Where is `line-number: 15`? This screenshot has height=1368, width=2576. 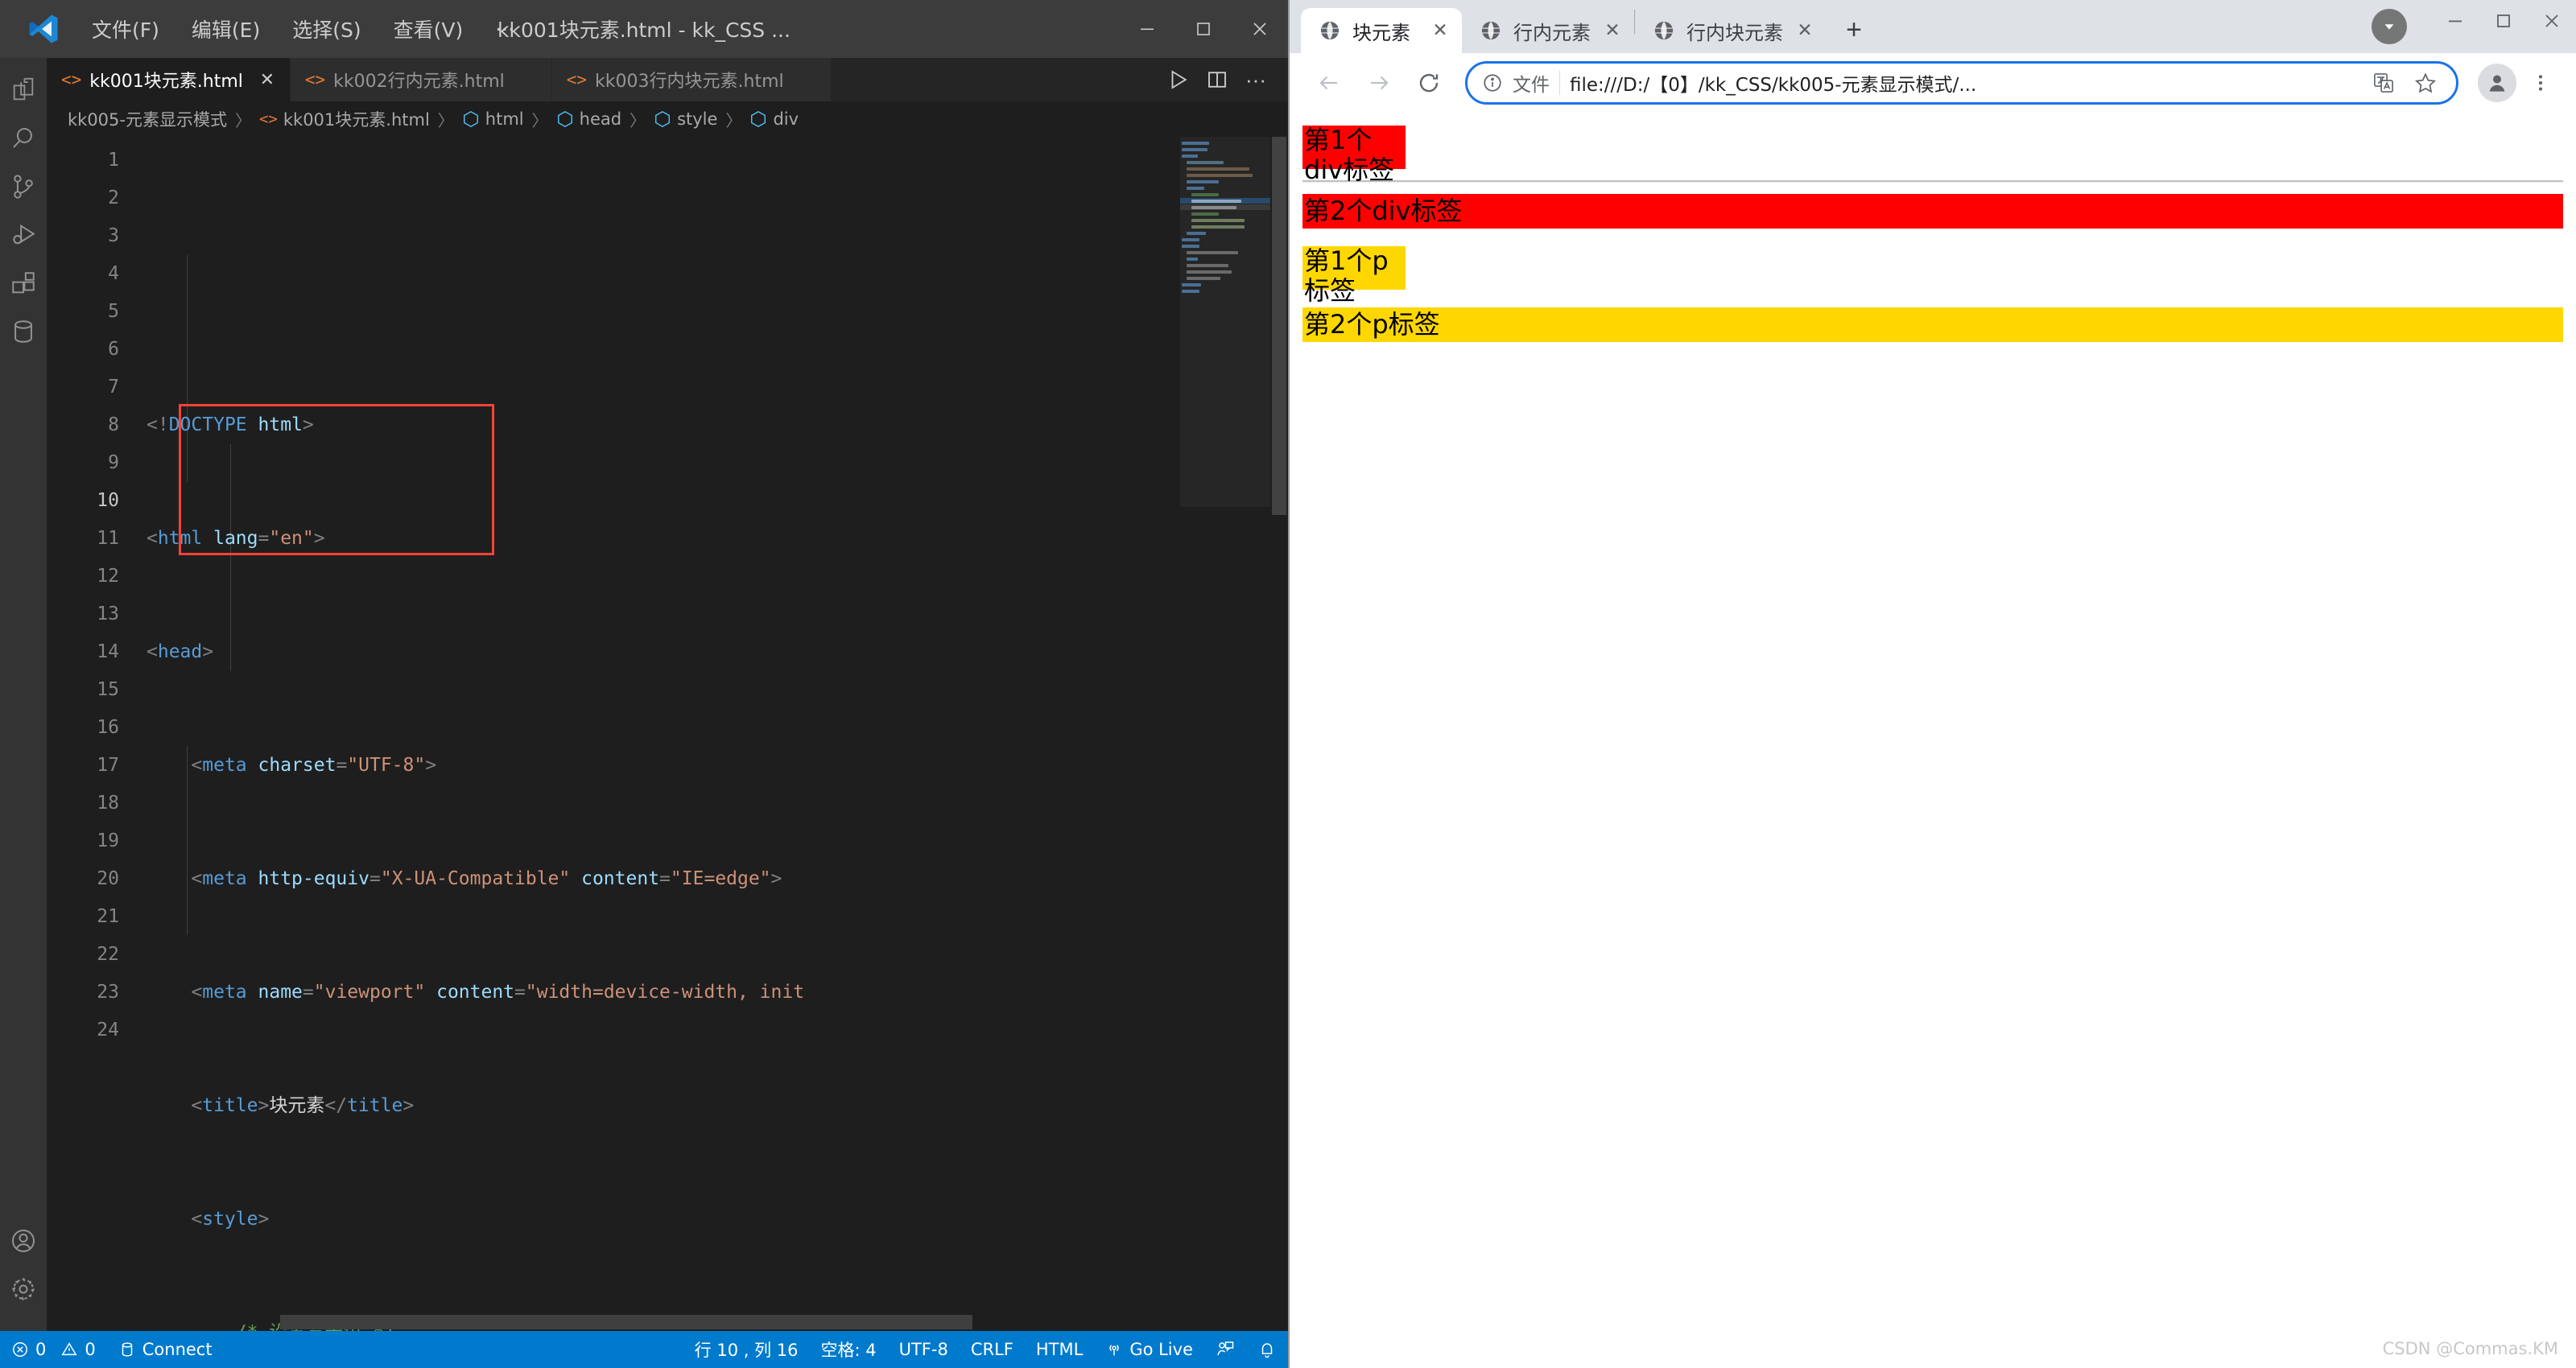
line-number: 15 is located at coordinates (108, 689).